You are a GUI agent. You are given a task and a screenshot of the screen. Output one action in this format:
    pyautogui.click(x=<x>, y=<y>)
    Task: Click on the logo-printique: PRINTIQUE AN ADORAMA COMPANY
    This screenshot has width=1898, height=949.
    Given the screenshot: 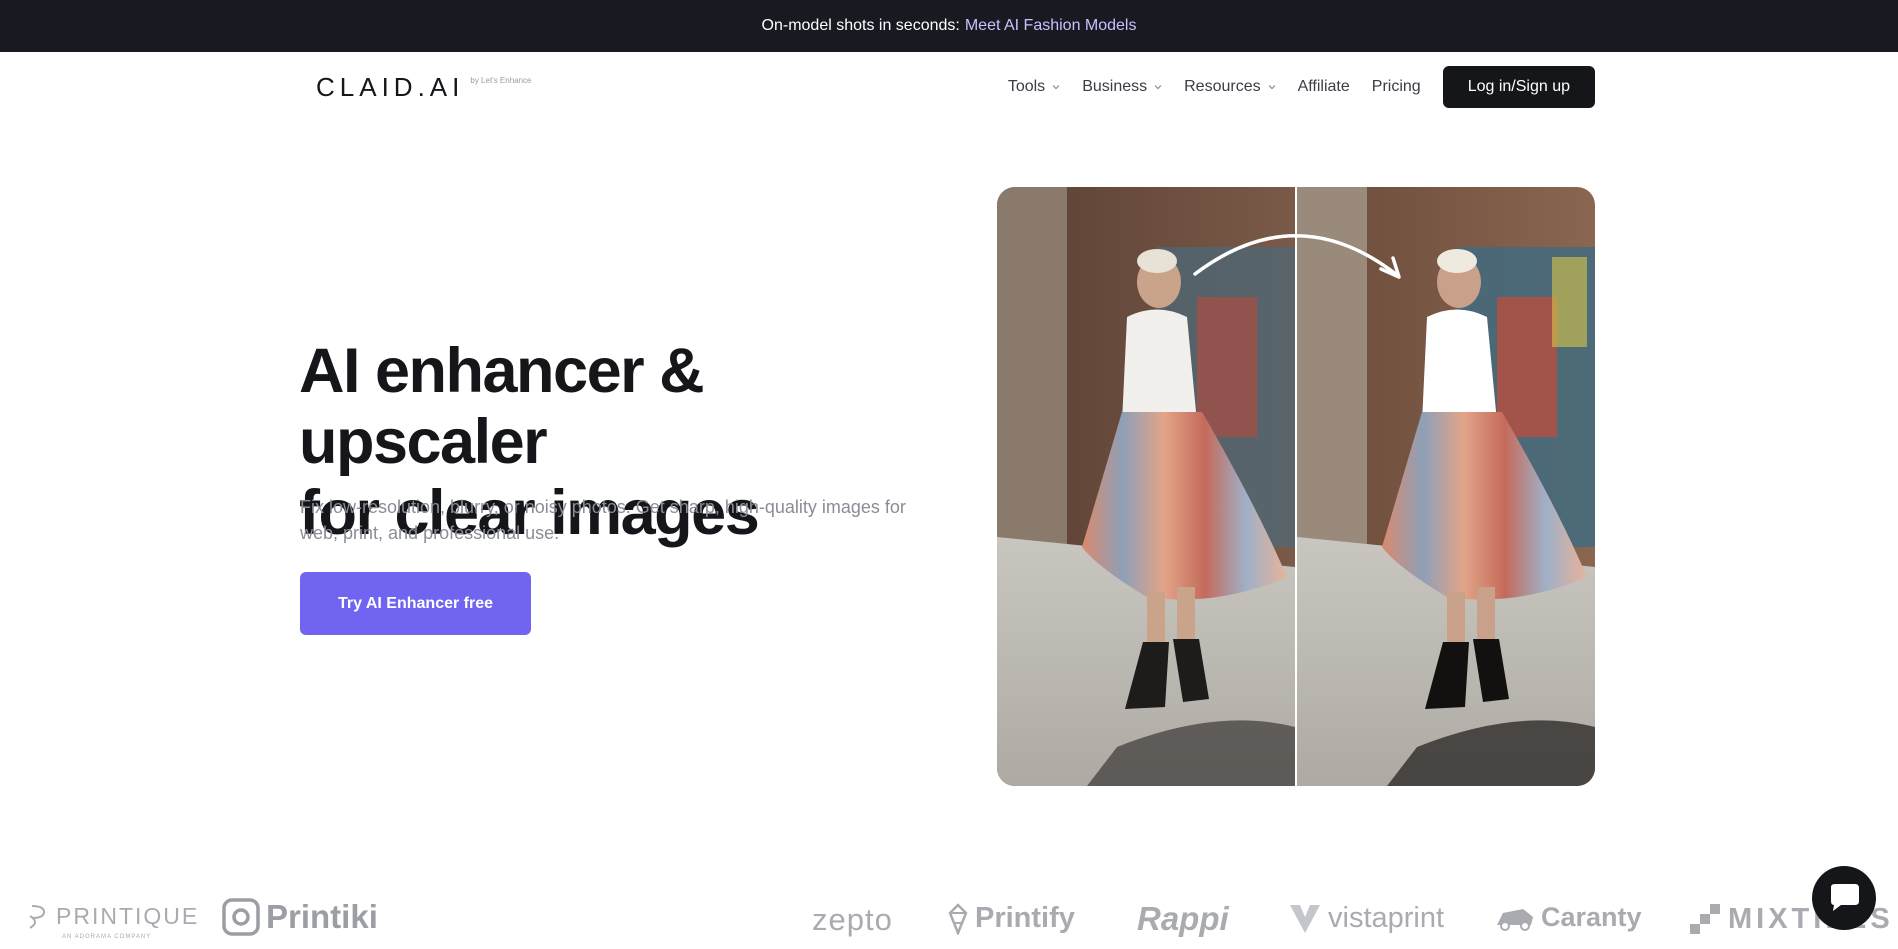 What is the action you would take?
    pyautogui.click(x=113, y=921)
    